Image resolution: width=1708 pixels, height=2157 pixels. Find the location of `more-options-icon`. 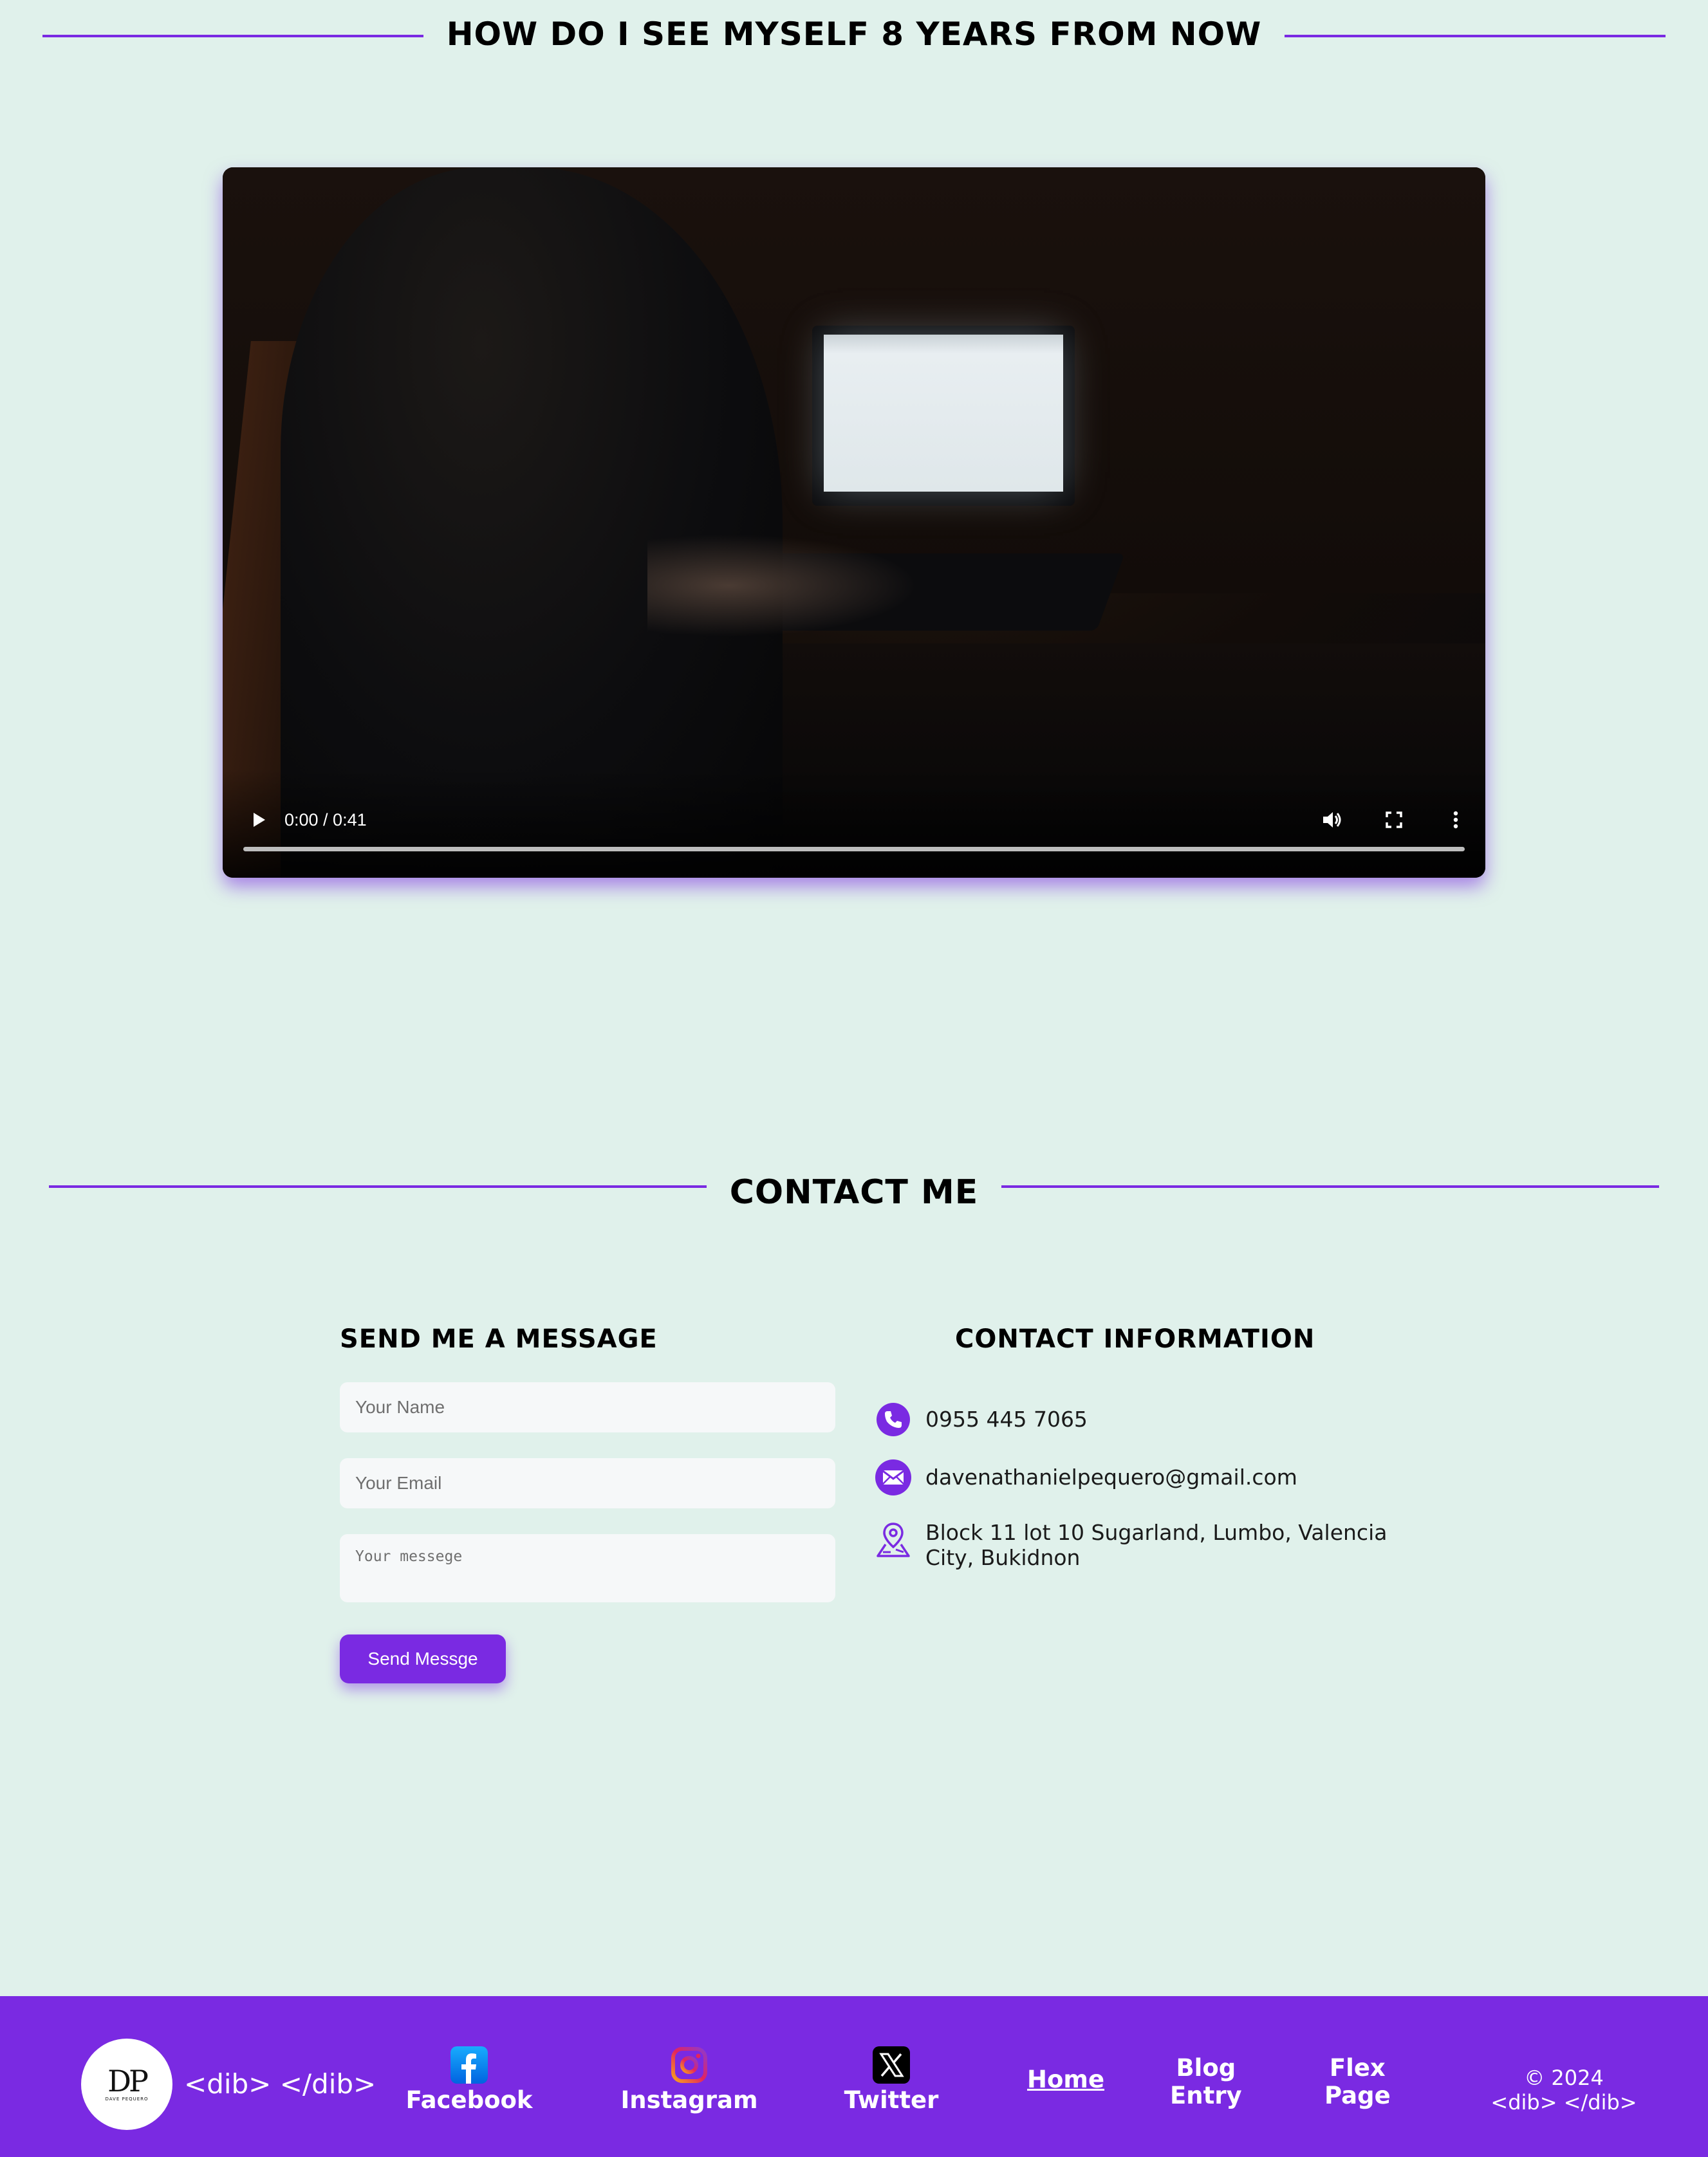

more-options-icon is located at coordinates (1456, 820).